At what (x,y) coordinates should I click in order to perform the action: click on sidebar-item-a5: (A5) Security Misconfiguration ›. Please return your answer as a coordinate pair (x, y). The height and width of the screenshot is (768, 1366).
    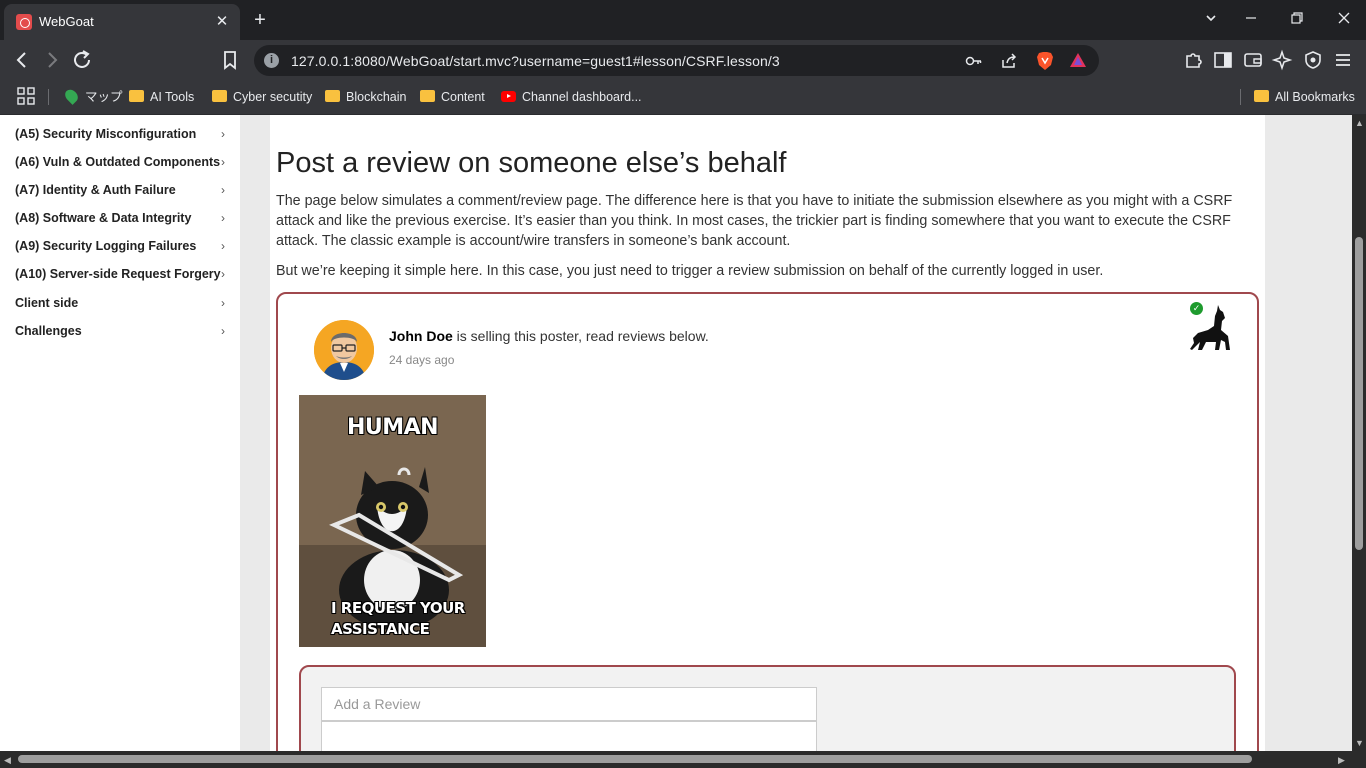
    Looking at the image, I should click on (122, 134).